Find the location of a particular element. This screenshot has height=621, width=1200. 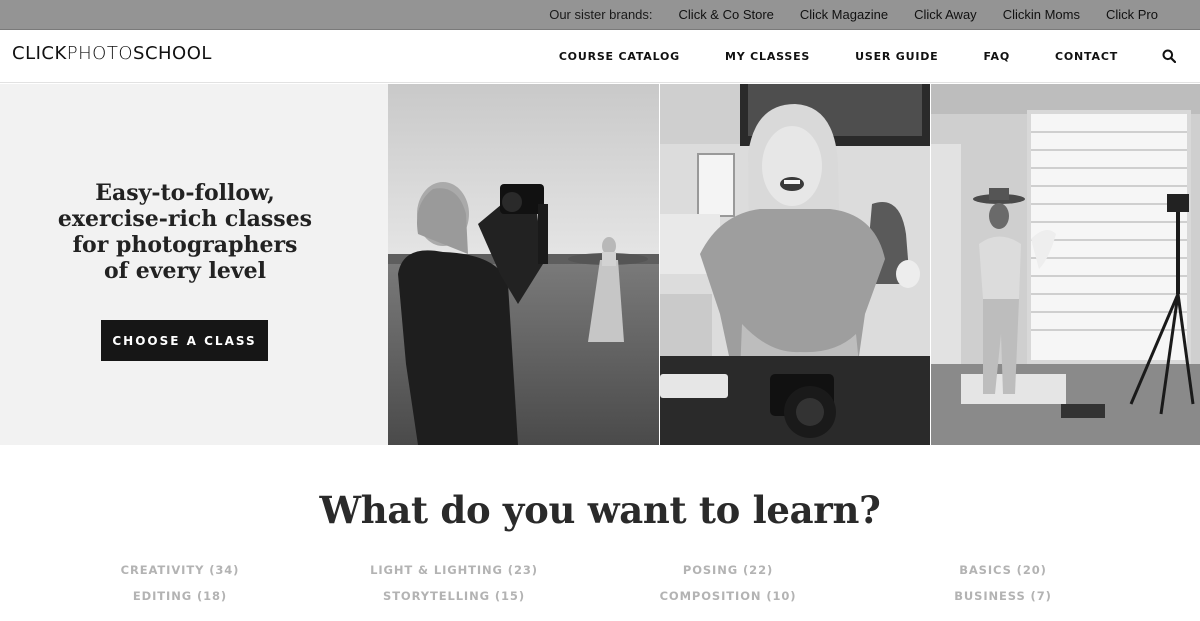

brand-link-click-away: Click Away is located at coordinates (945, 14).